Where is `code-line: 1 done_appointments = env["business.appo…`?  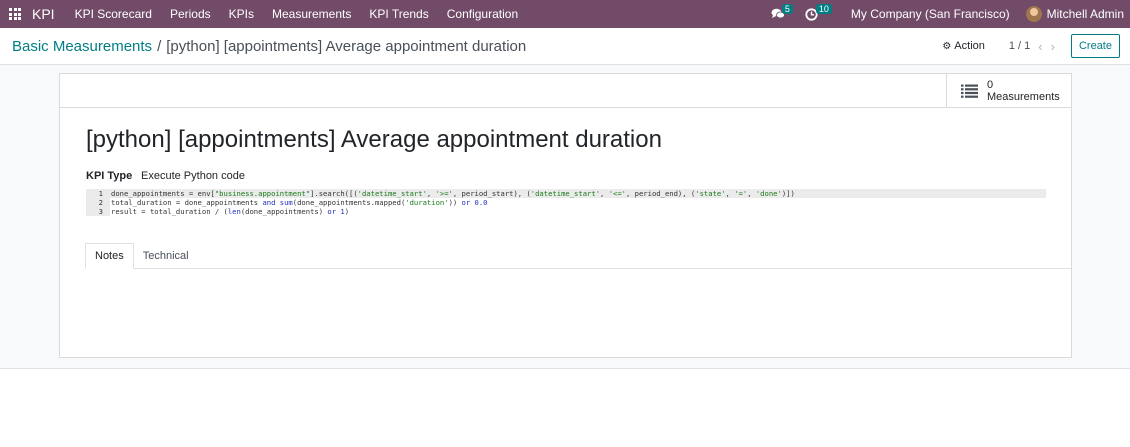
code-line: 1 done_appointments = env["business.appo… is located at coordinates (566, 193).